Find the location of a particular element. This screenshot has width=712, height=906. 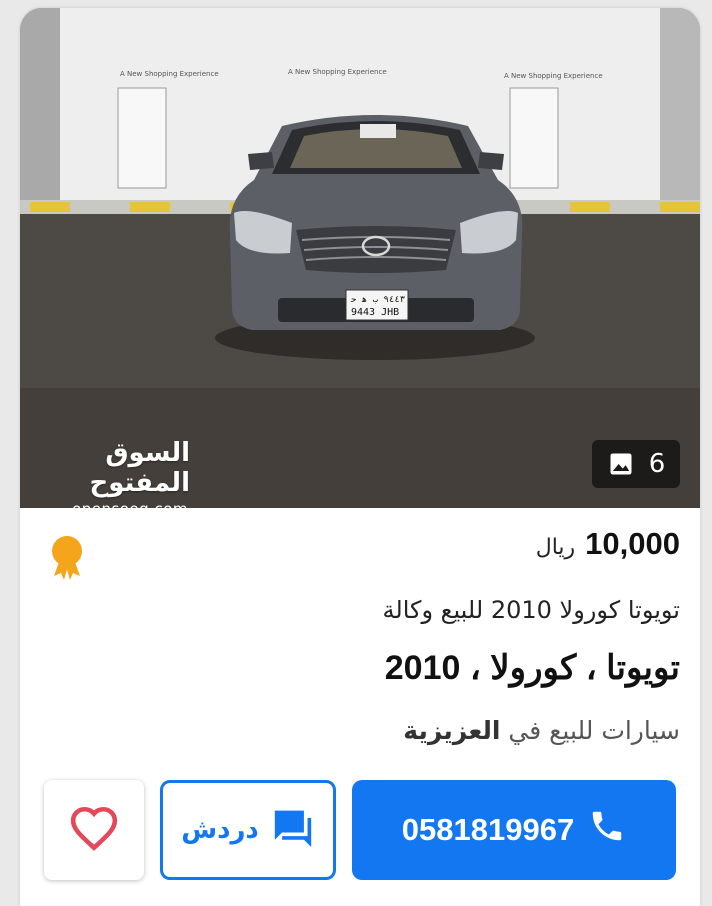

heart-outline-icon is located at coordinates (94, 830).